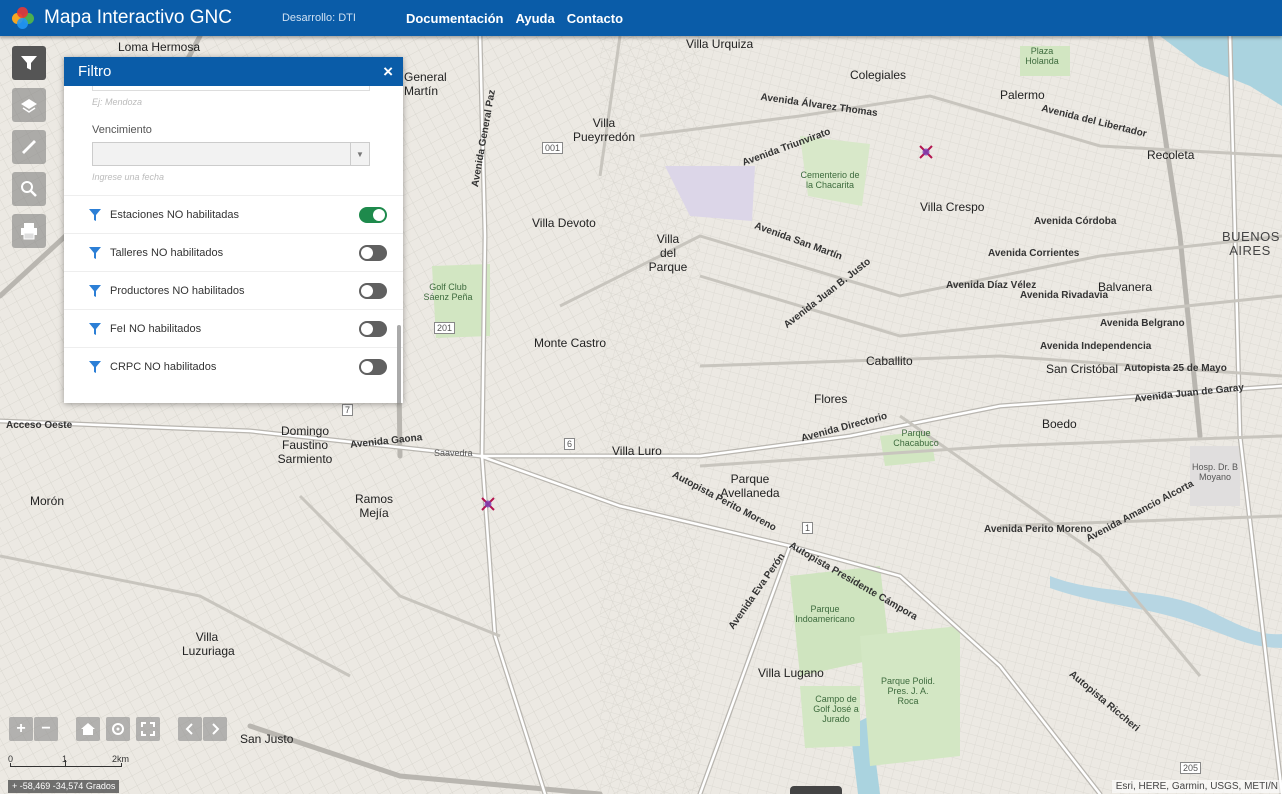 This screenshot has width=1282, height=794. Describe the element at coordinates (808, 528) in the screenshot. I see `route-shield-1: 1` at that location.